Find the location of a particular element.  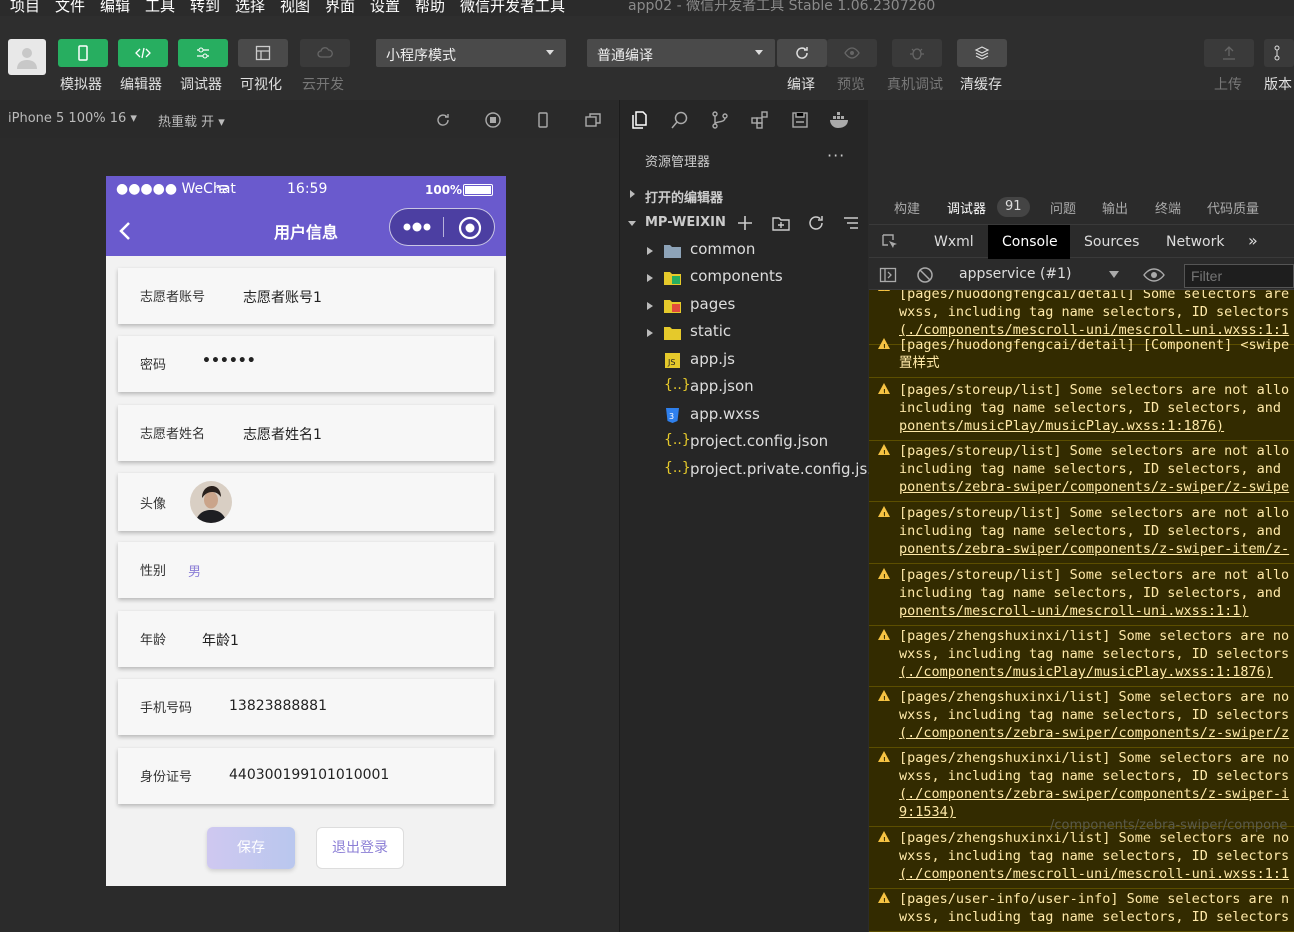

tree-item-common: common is located at coordinates (744, 251).